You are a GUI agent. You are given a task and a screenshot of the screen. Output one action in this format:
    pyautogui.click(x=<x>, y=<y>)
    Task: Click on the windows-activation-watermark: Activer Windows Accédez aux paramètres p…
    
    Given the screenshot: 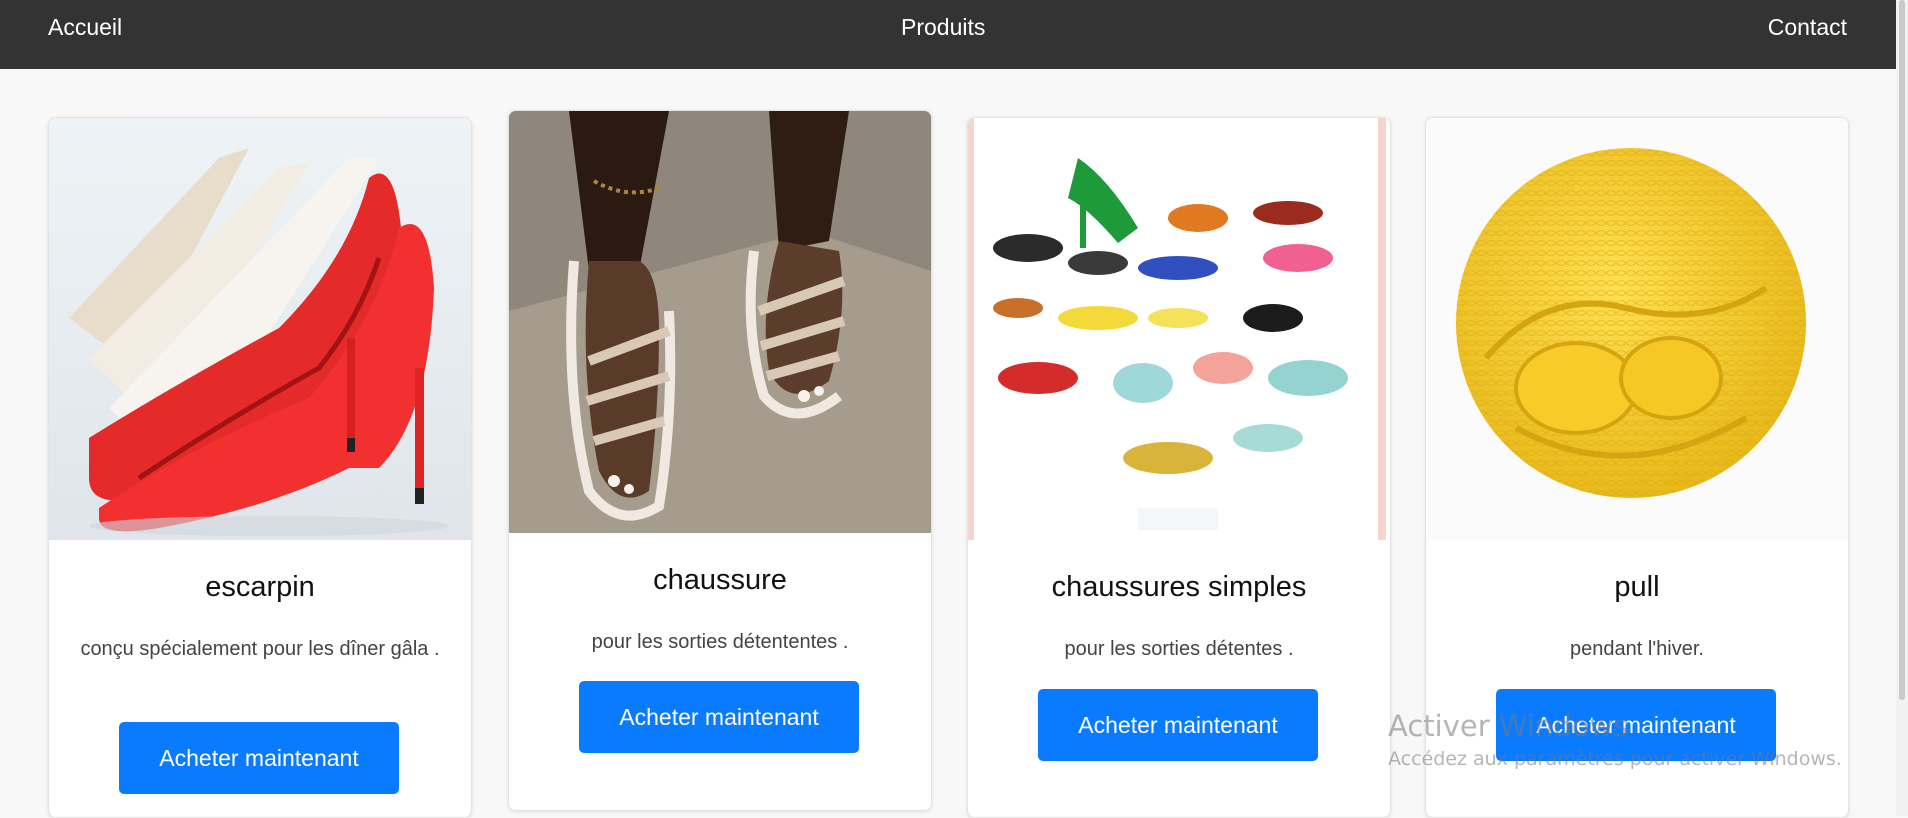 What is the action you would take?
    pyautogui.click(x=1615, y=741)
    